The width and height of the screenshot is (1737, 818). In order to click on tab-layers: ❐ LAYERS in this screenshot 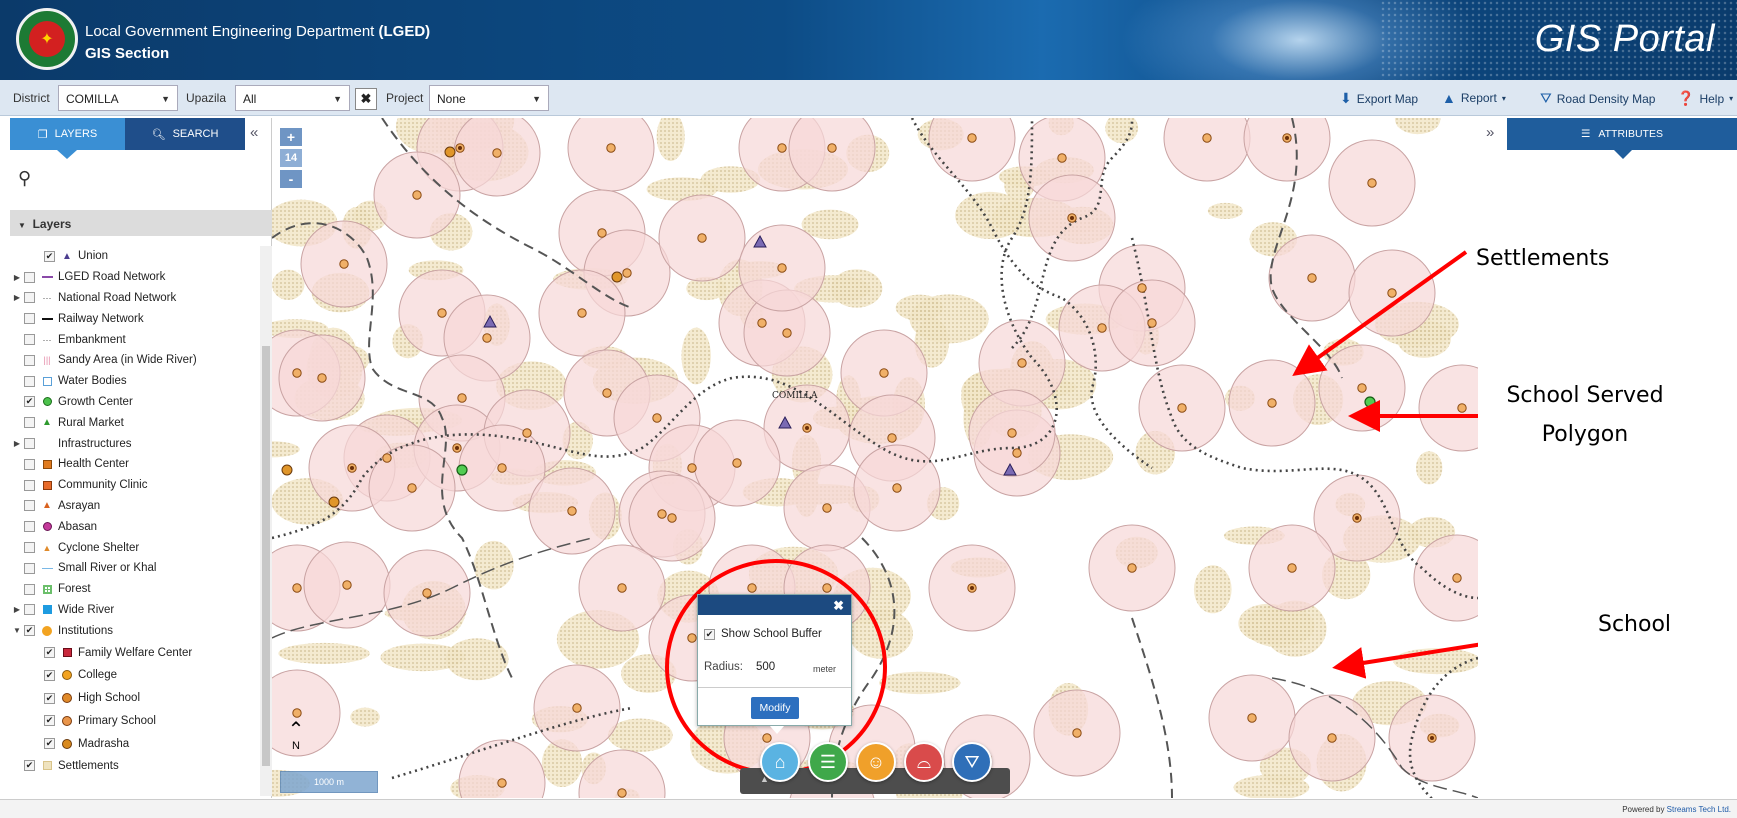, I will do `click(67, 134)`.